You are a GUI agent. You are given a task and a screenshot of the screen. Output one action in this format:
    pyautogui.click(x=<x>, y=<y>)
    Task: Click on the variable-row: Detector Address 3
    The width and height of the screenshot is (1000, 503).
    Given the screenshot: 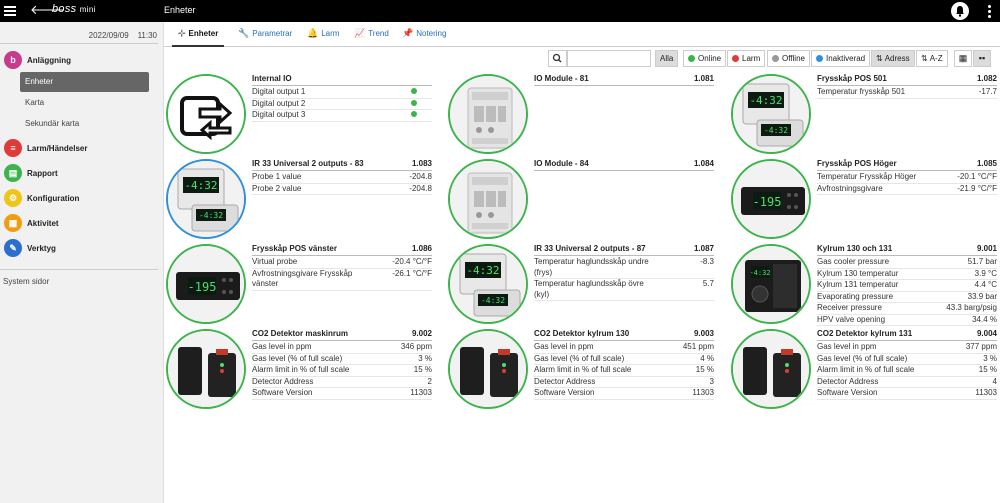 What is the action you would take?
    pyautogui.click(x=624, y=382)
    